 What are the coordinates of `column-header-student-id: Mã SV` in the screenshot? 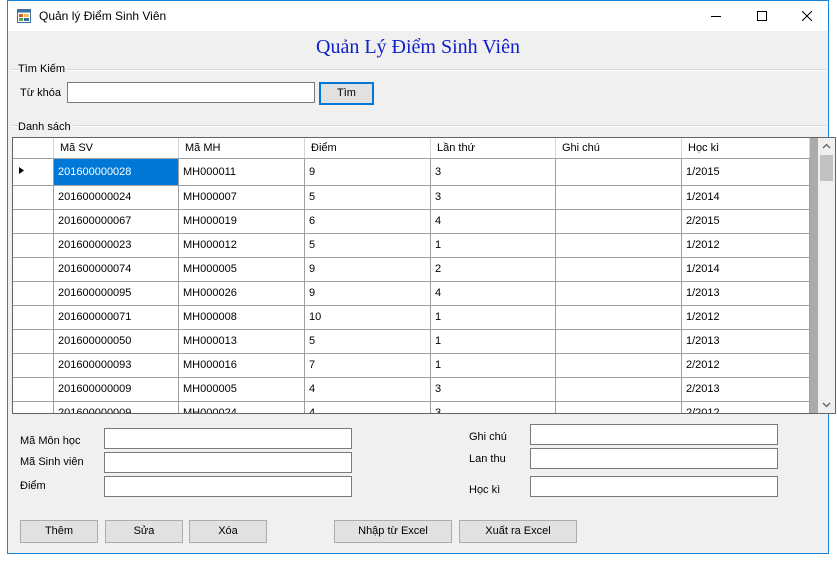 It's located at (116, 148).